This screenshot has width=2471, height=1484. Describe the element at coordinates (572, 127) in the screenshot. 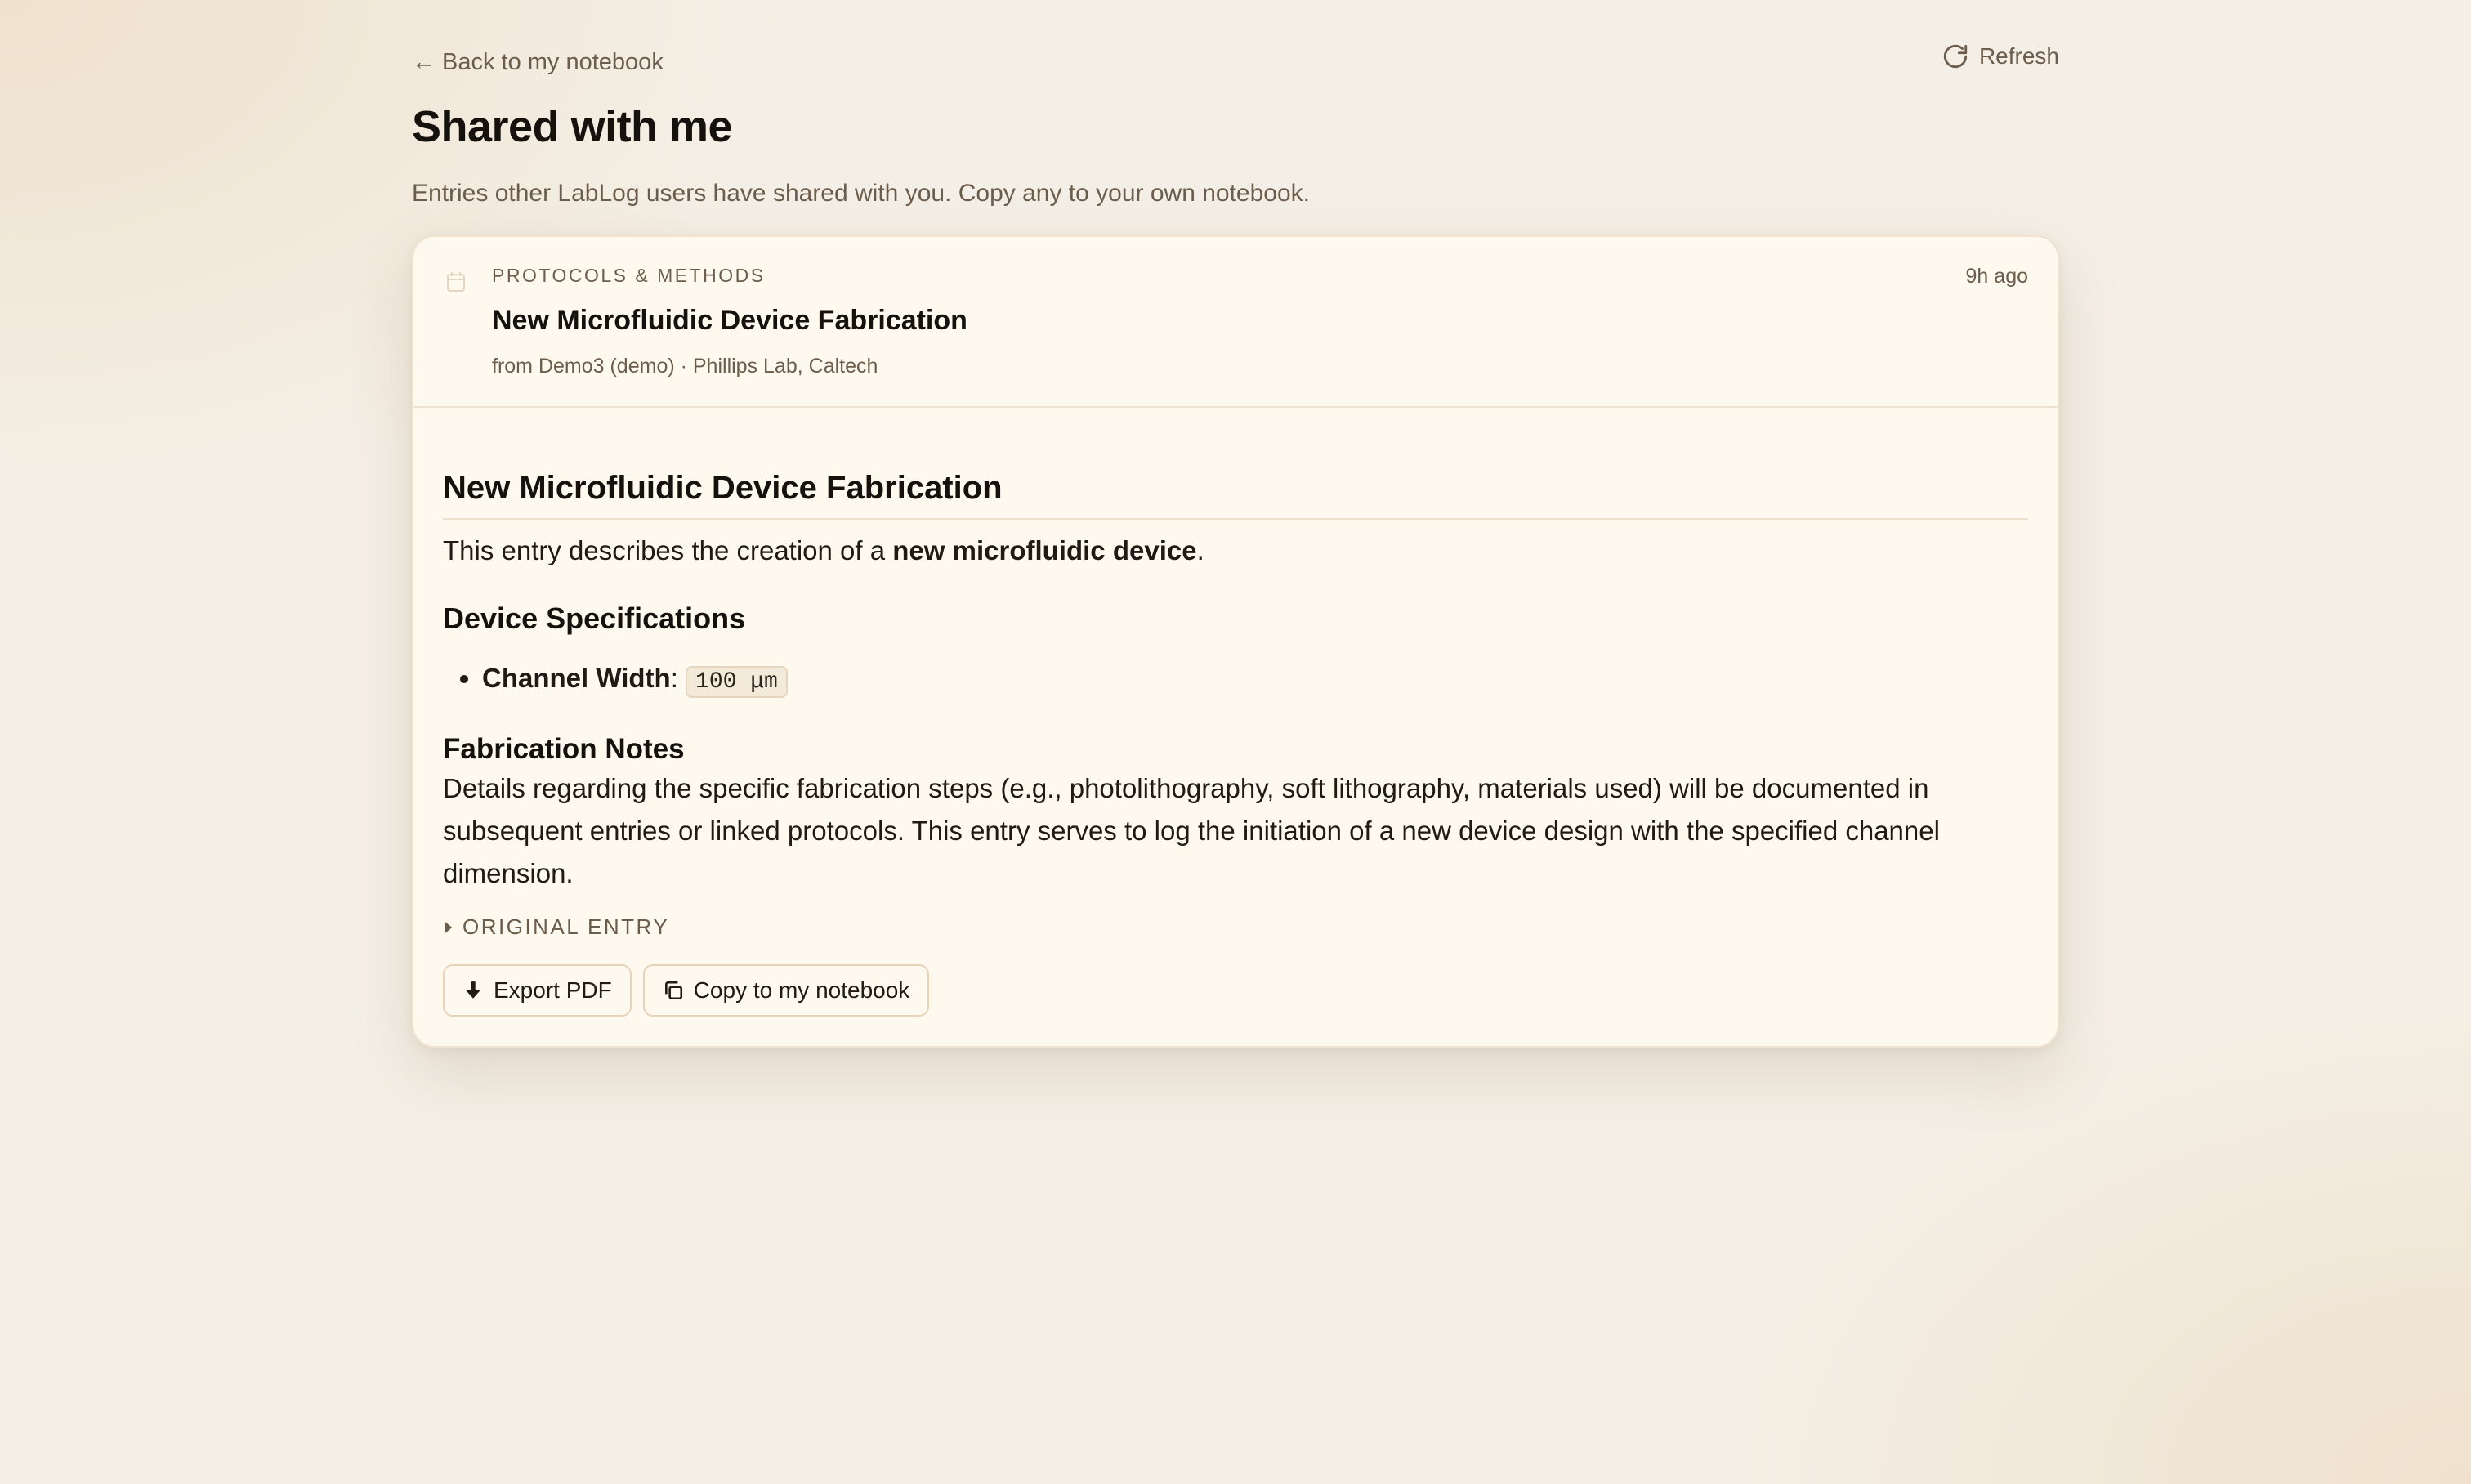

I see `page-title: Shared with me` at that location.